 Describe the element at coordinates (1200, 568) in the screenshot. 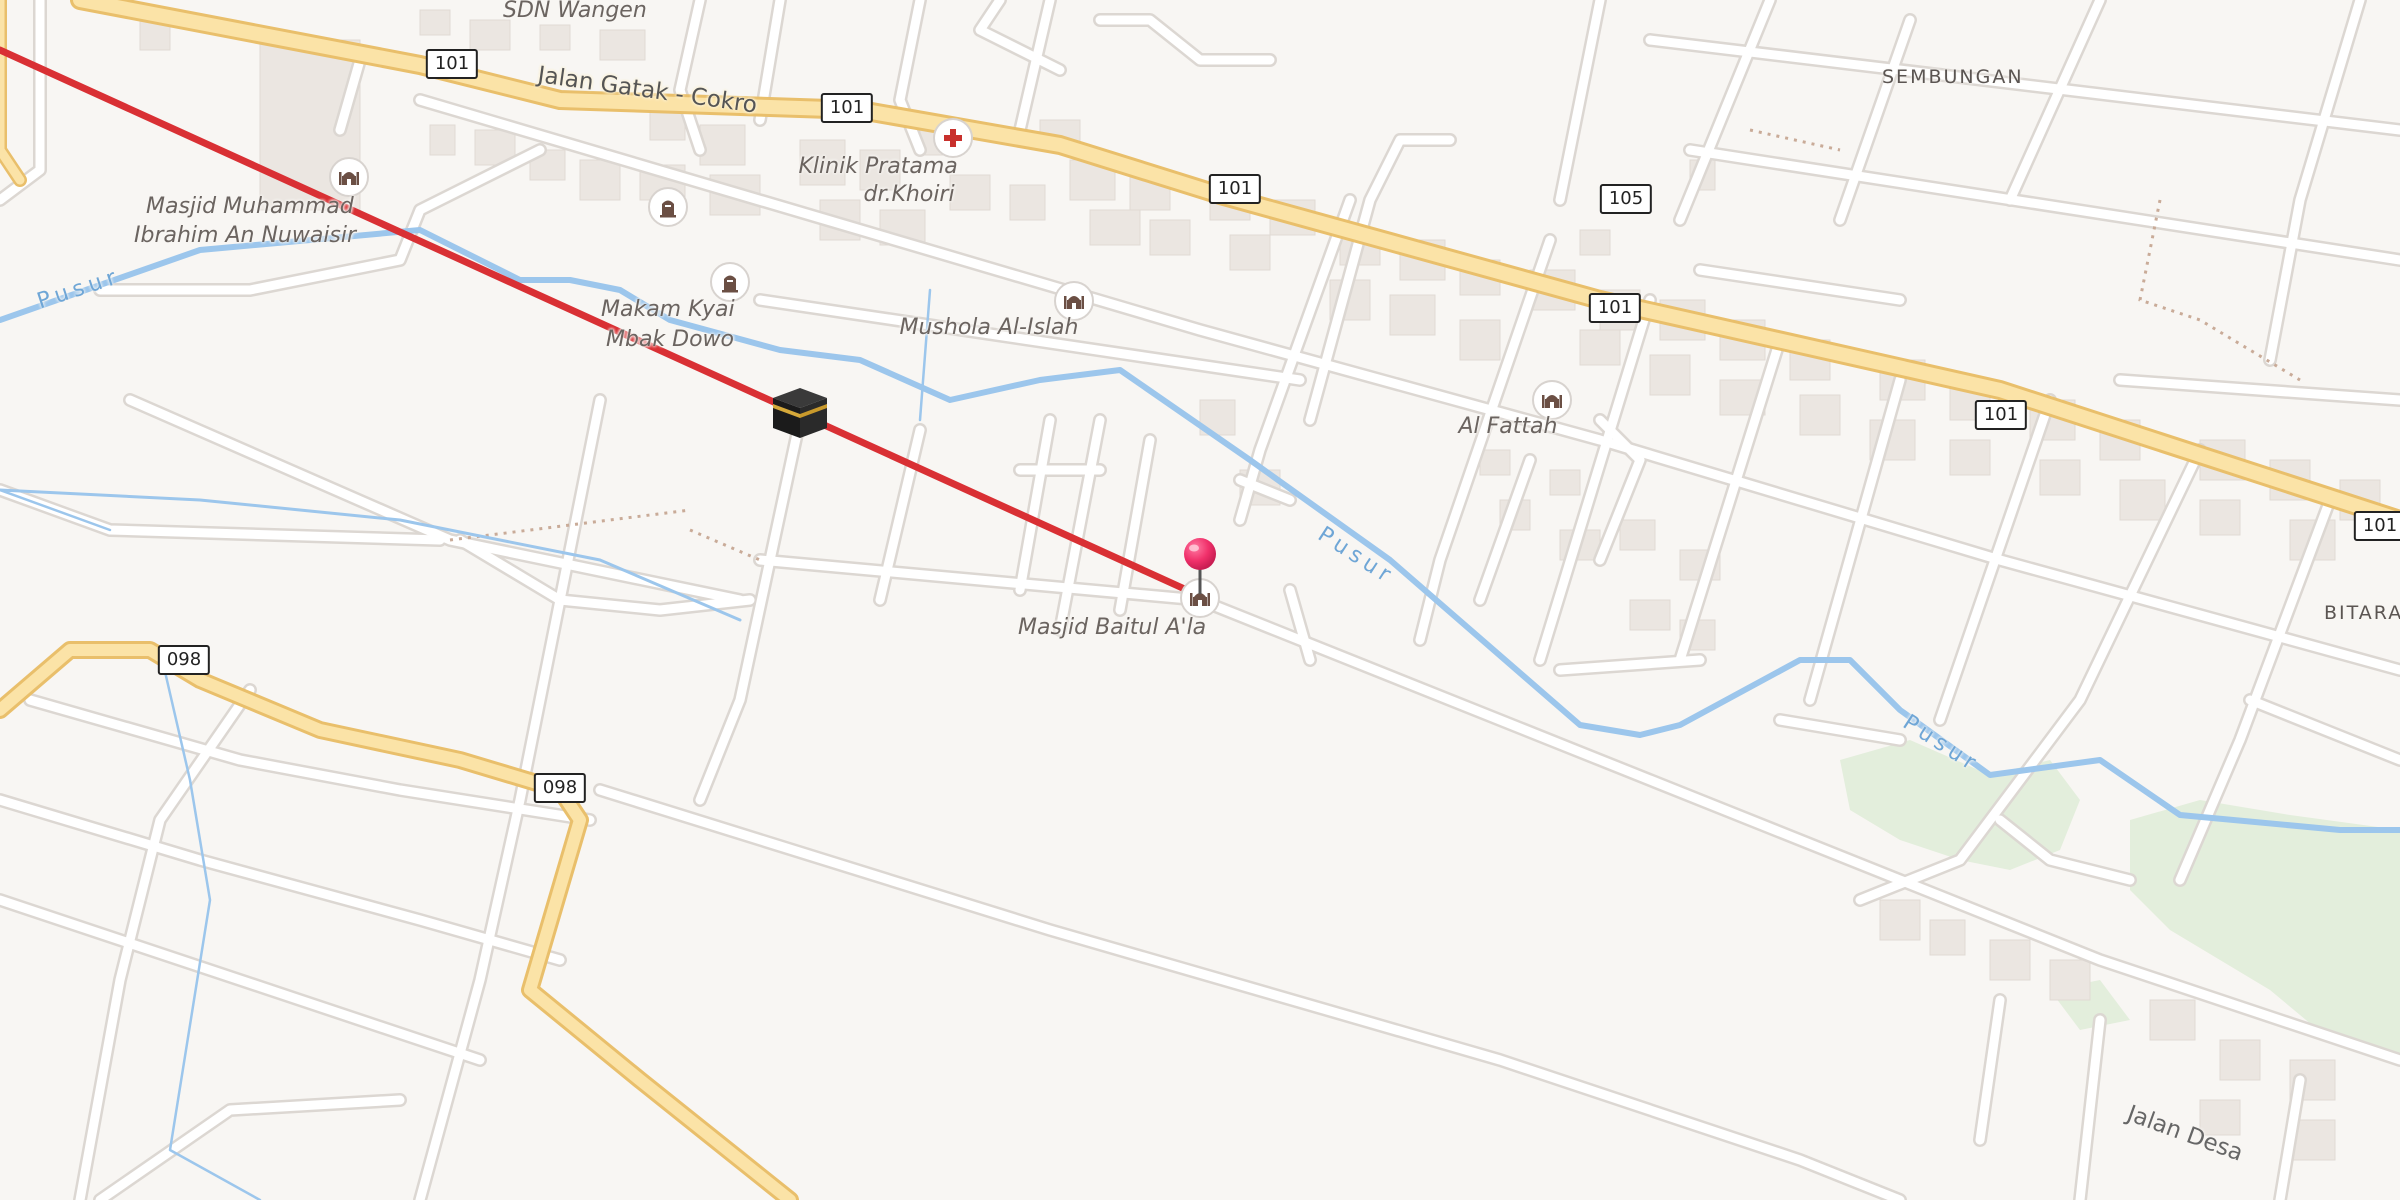

I see `location-pin-icon` at that location.